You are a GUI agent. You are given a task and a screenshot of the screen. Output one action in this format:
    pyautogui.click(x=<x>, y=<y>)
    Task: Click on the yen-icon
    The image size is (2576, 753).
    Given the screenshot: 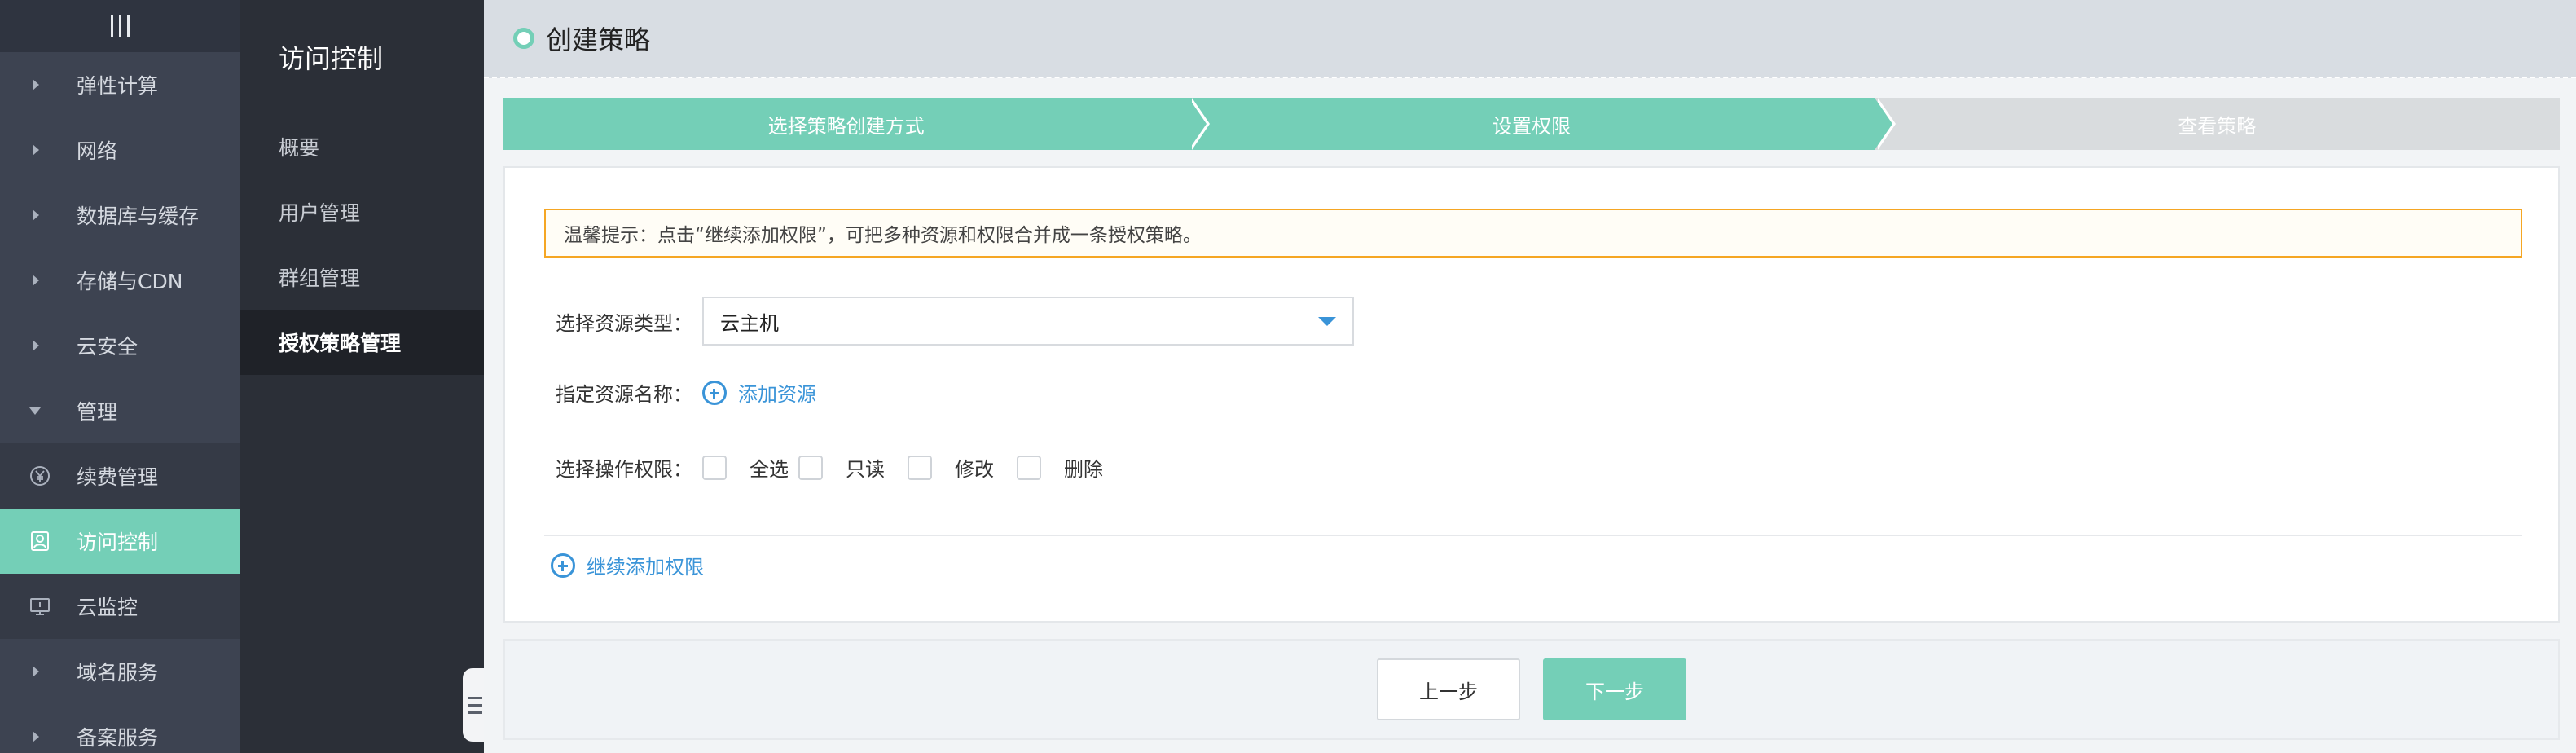 What is the action you would take?
    pyautogui.click(x=40, y=476)
    